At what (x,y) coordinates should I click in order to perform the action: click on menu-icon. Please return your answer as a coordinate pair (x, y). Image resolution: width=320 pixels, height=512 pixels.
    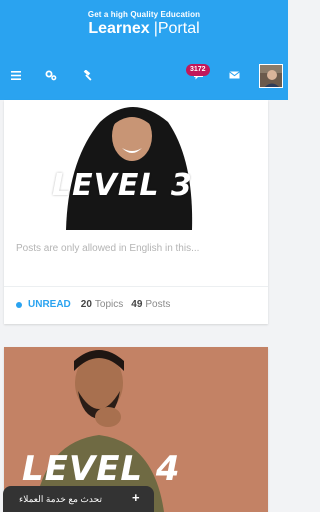
    Looking at the image, I should click on (16, 75).